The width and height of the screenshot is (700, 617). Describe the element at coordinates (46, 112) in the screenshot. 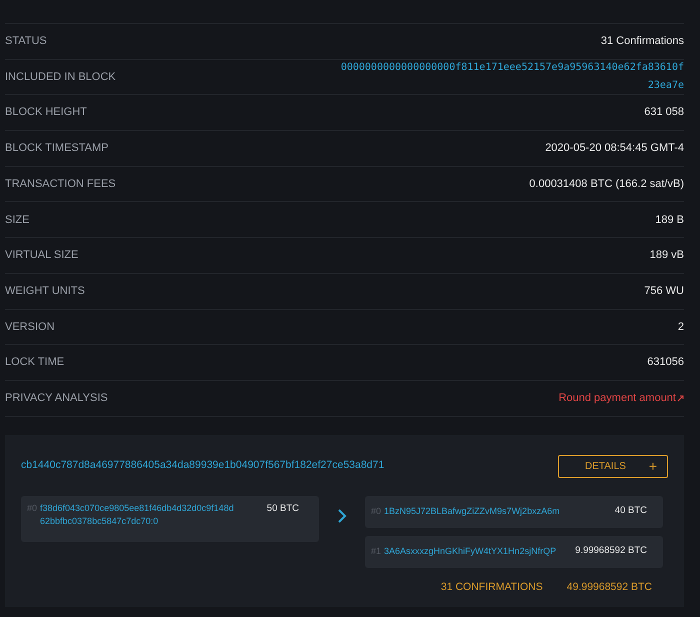

I see `detail-label: BLOCK HEIGHT` at that location.